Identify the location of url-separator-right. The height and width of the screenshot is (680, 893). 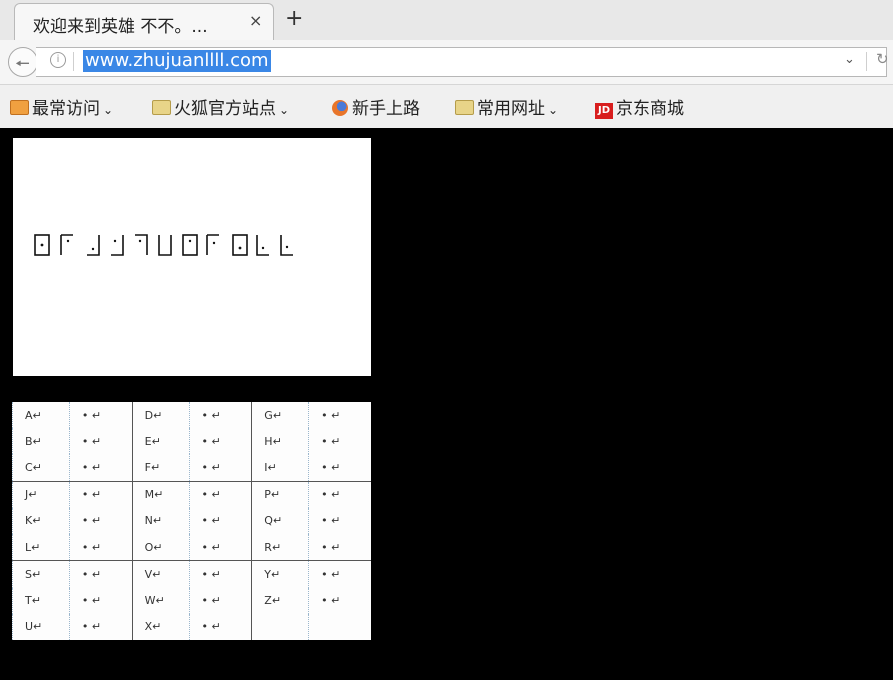
(866, 61).